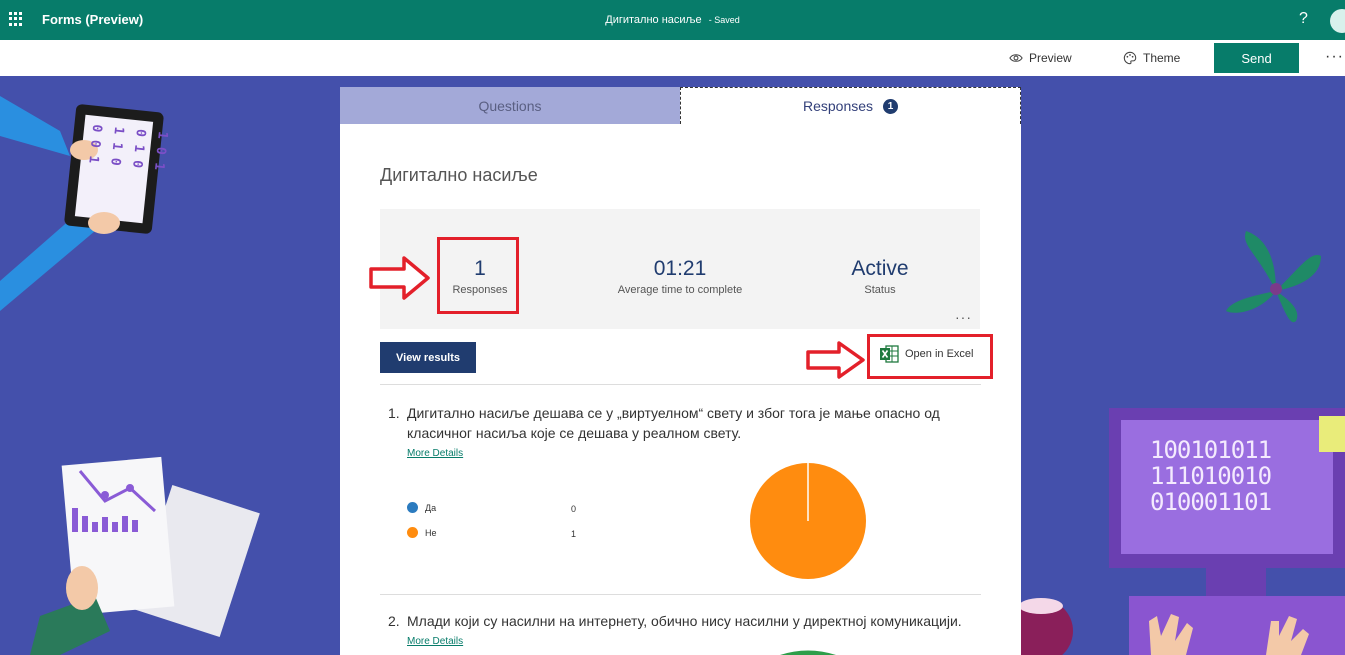  Describe the element at coordinates (574, 534) in the screenshot. I see `legend-value: 1` at that location.